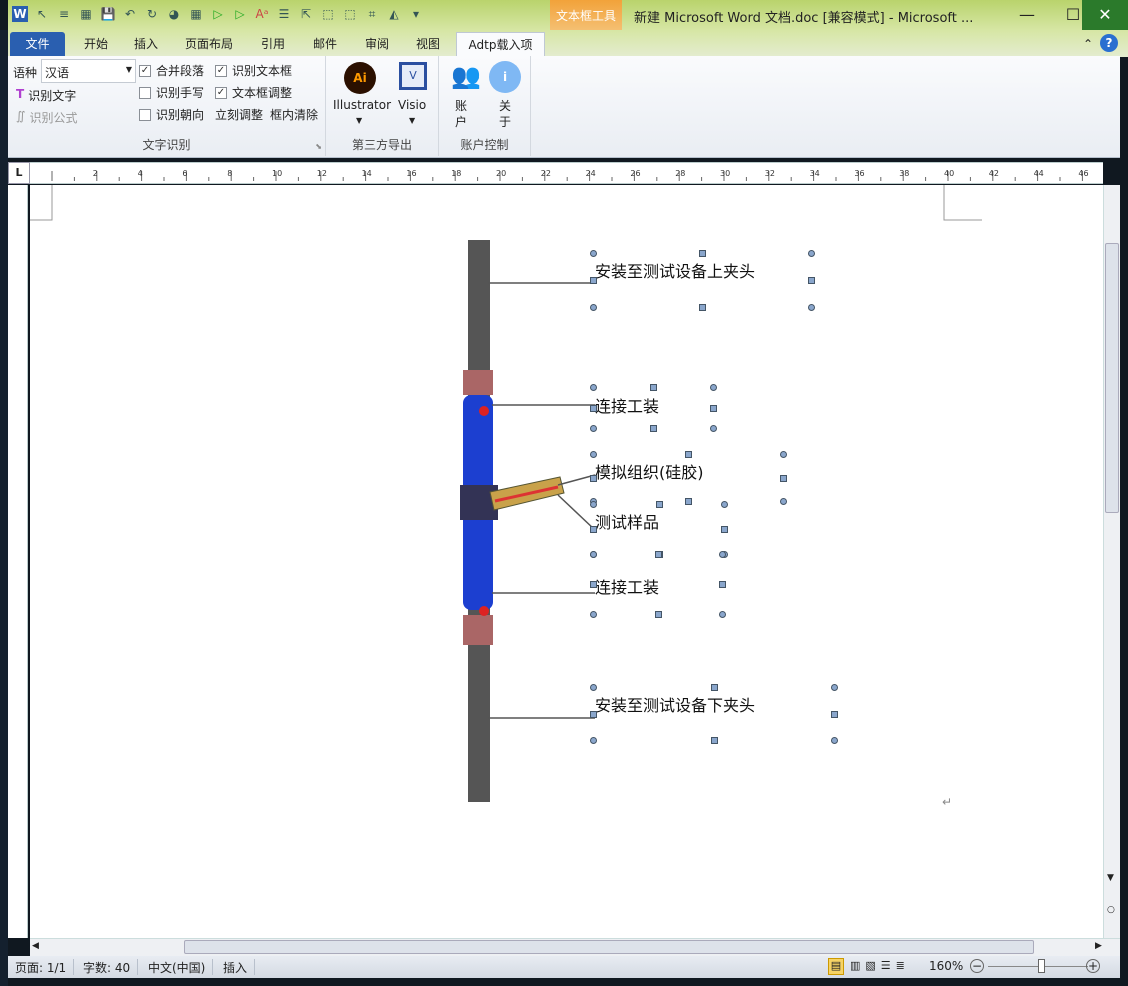 The height and width of the screenshot is (986, 1128). What do you see at coordinates (609, 947) in the screenshot?
I see `scroll-thumb` at bounding box center [609, 947].